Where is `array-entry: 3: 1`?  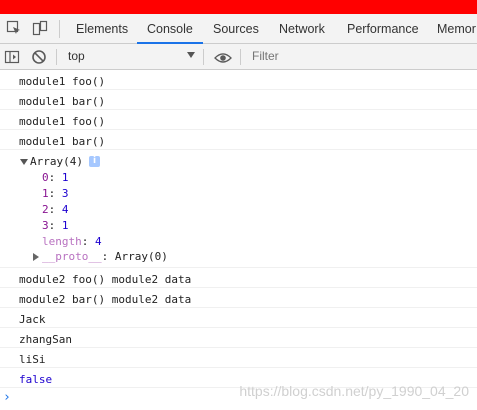 array-entry: 3: 1 is located at coordinates (55, 225).